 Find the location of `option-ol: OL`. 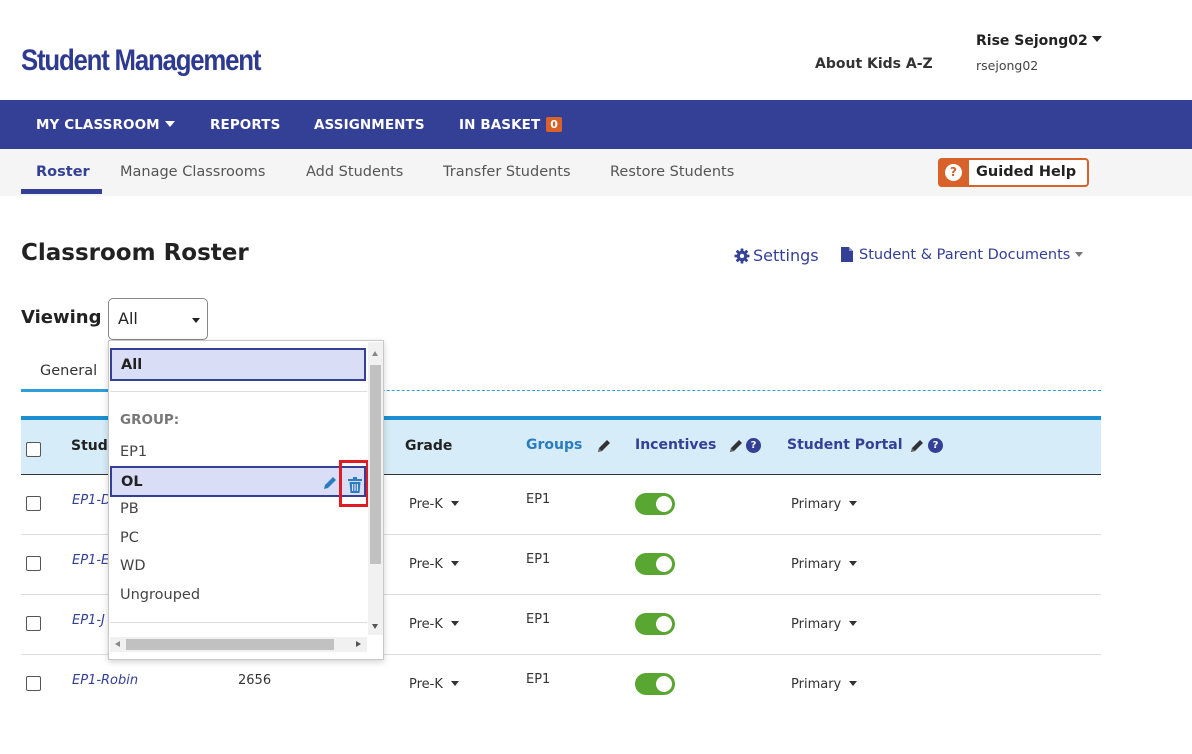

option-ol: OL is located at coordinates (239, 483).